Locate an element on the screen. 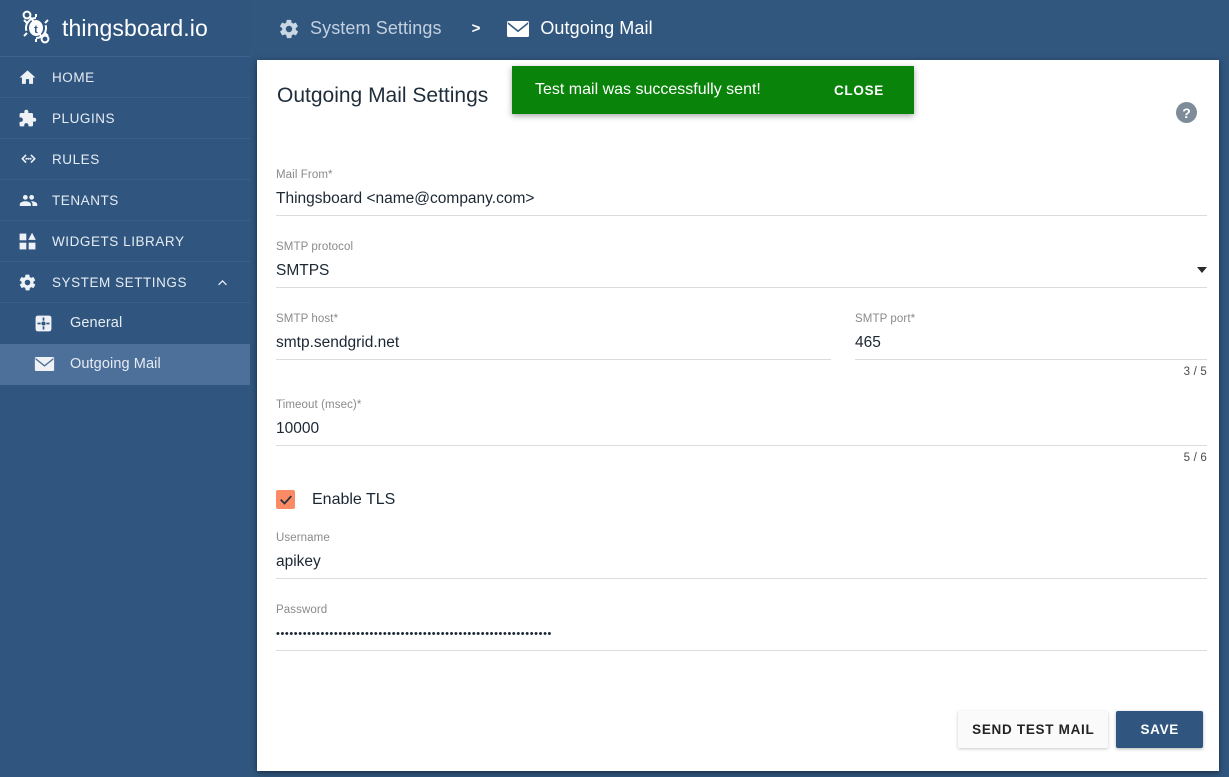 Image resolution: width=1229 pixels, height=777 pixels. send-test-mail-button: SEND TEST MAIL is located at coordinates (1033, 729).